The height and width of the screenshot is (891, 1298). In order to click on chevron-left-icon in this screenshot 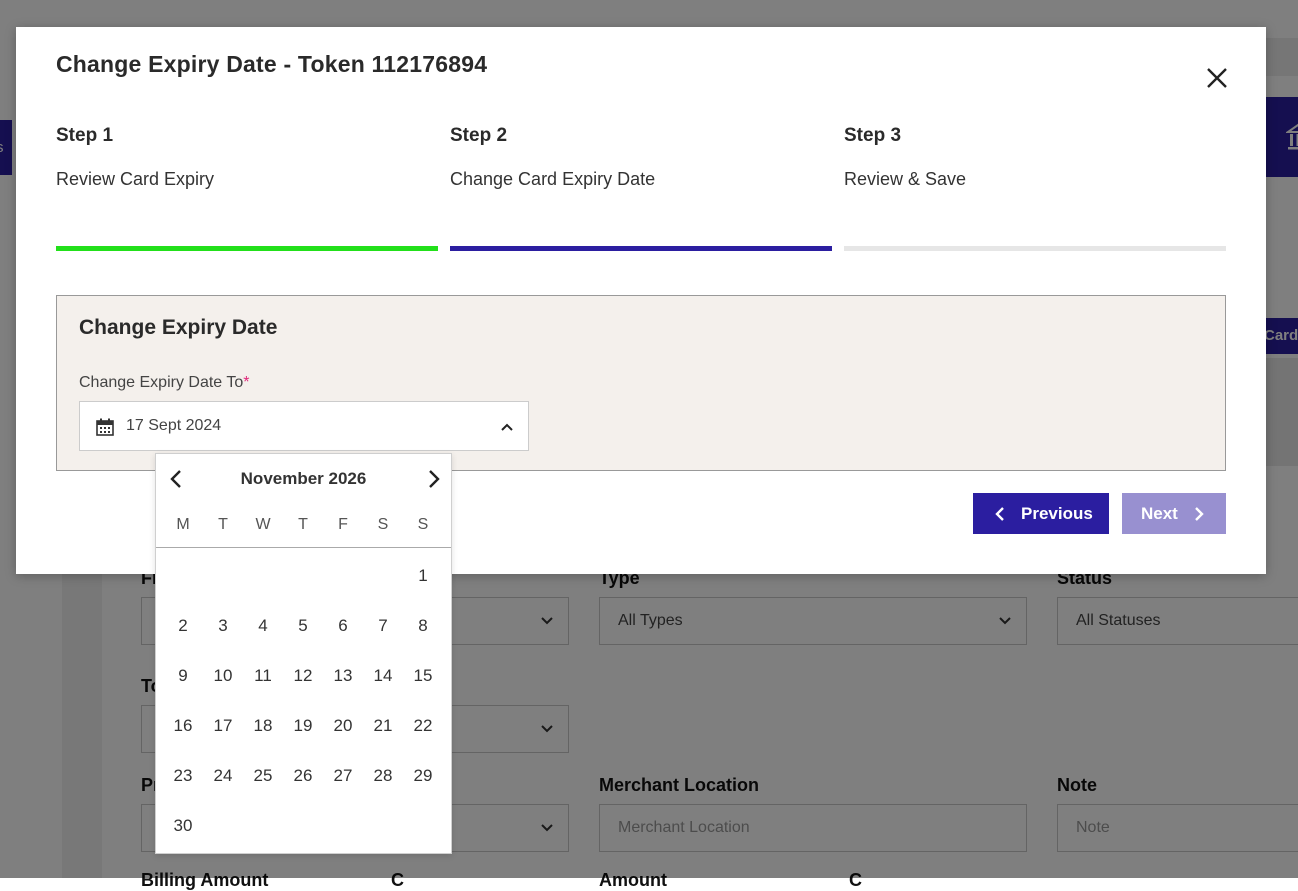, I will do `click(1000, 514)`.